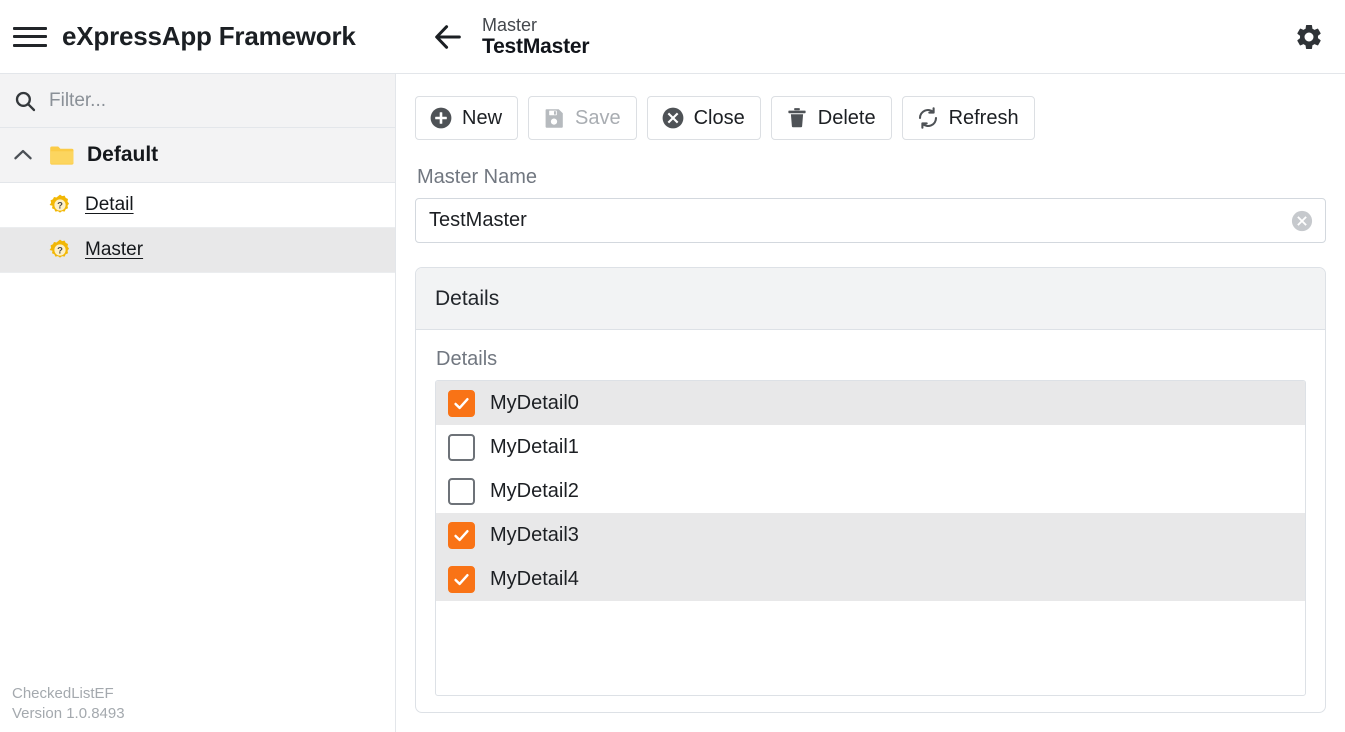 The image size is (1345, 732). Describe the element at coordinates (477, 177) in the screenshot. I see `master-name-label: Master Name` at that location.